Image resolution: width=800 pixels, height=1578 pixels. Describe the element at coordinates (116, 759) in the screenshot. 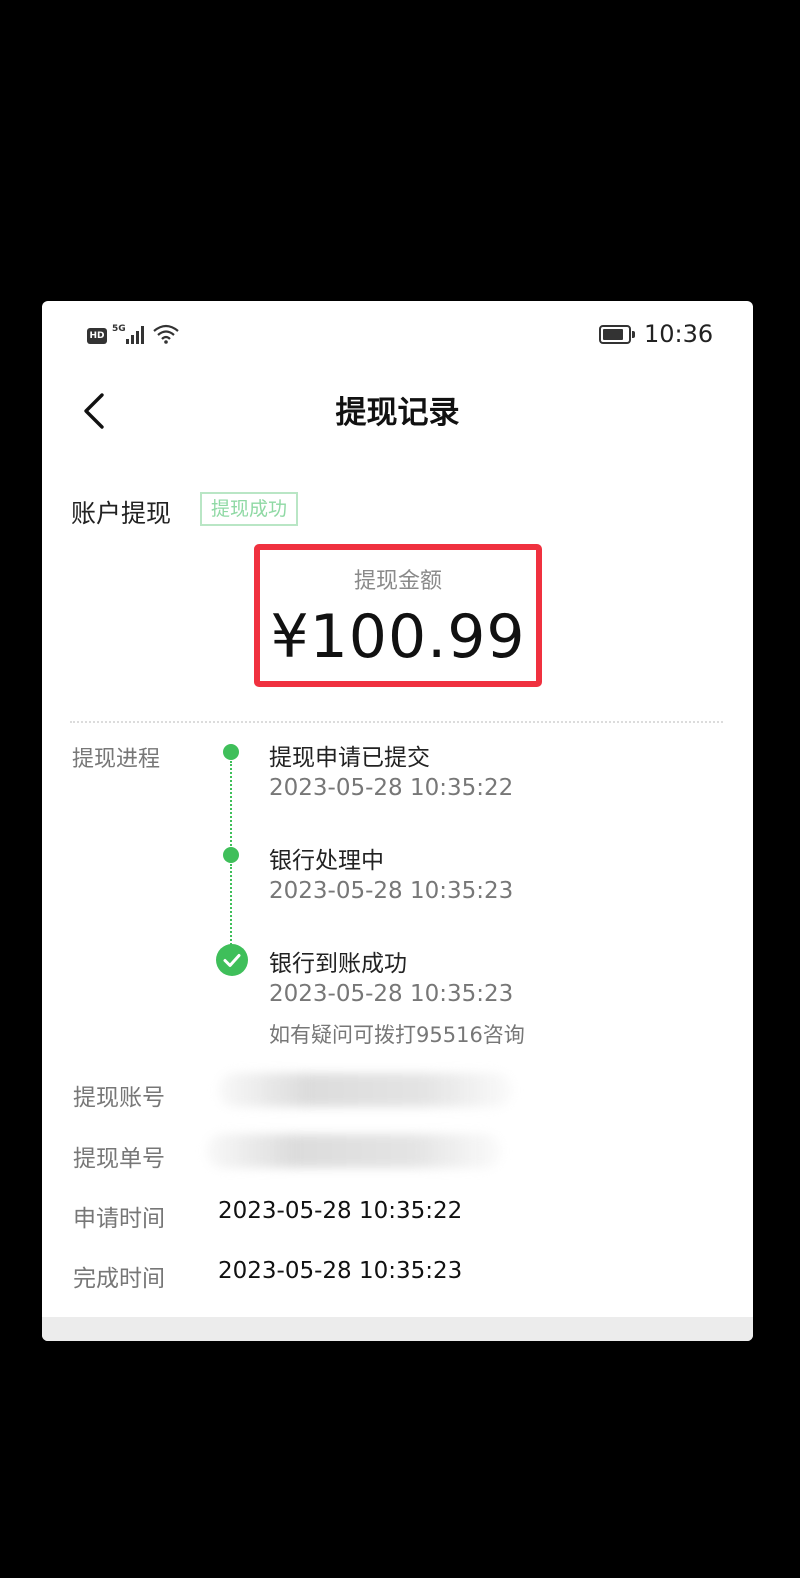

I see `progress-label: 提现进程` at that location.